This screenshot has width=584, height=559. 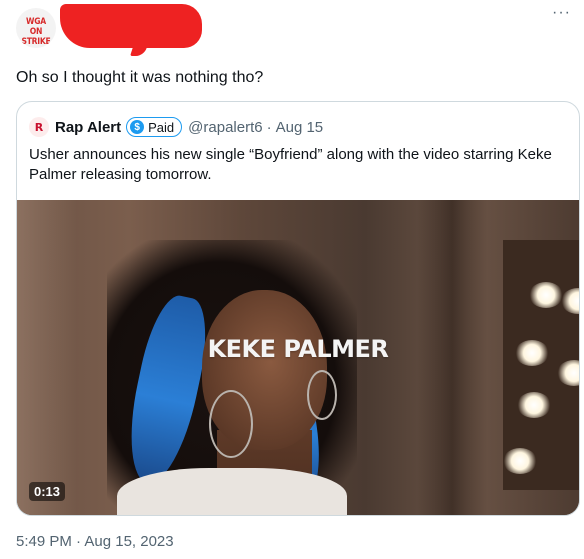 I want to click on author-avatar: WGA ON STRIKE, so click(x=36, y=28).